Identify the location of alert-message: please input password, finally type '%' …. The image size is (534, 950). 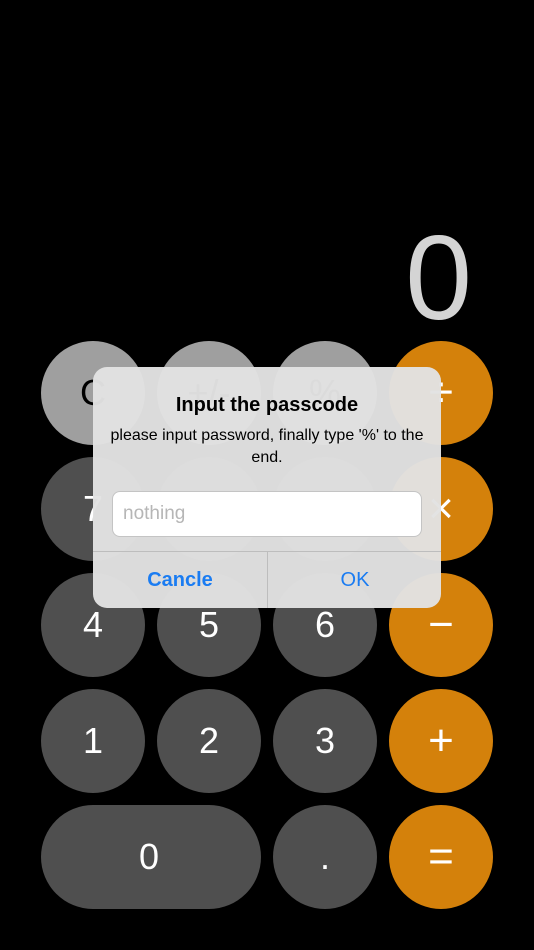
(267, 446).